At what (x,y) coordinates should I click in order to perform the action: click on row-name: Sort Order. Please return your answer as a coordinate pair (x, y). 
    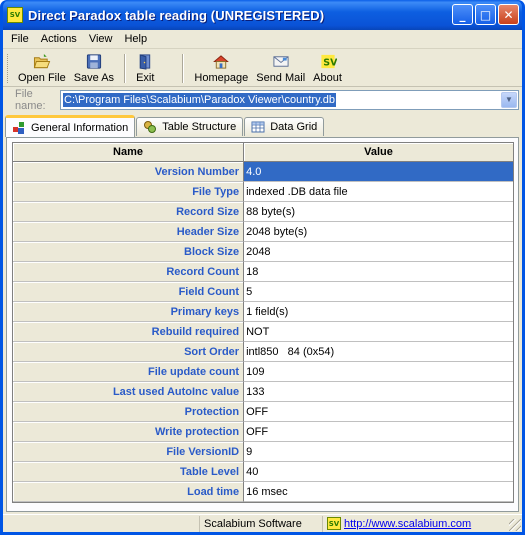
    Looking at the image, I should click on (129, 352).